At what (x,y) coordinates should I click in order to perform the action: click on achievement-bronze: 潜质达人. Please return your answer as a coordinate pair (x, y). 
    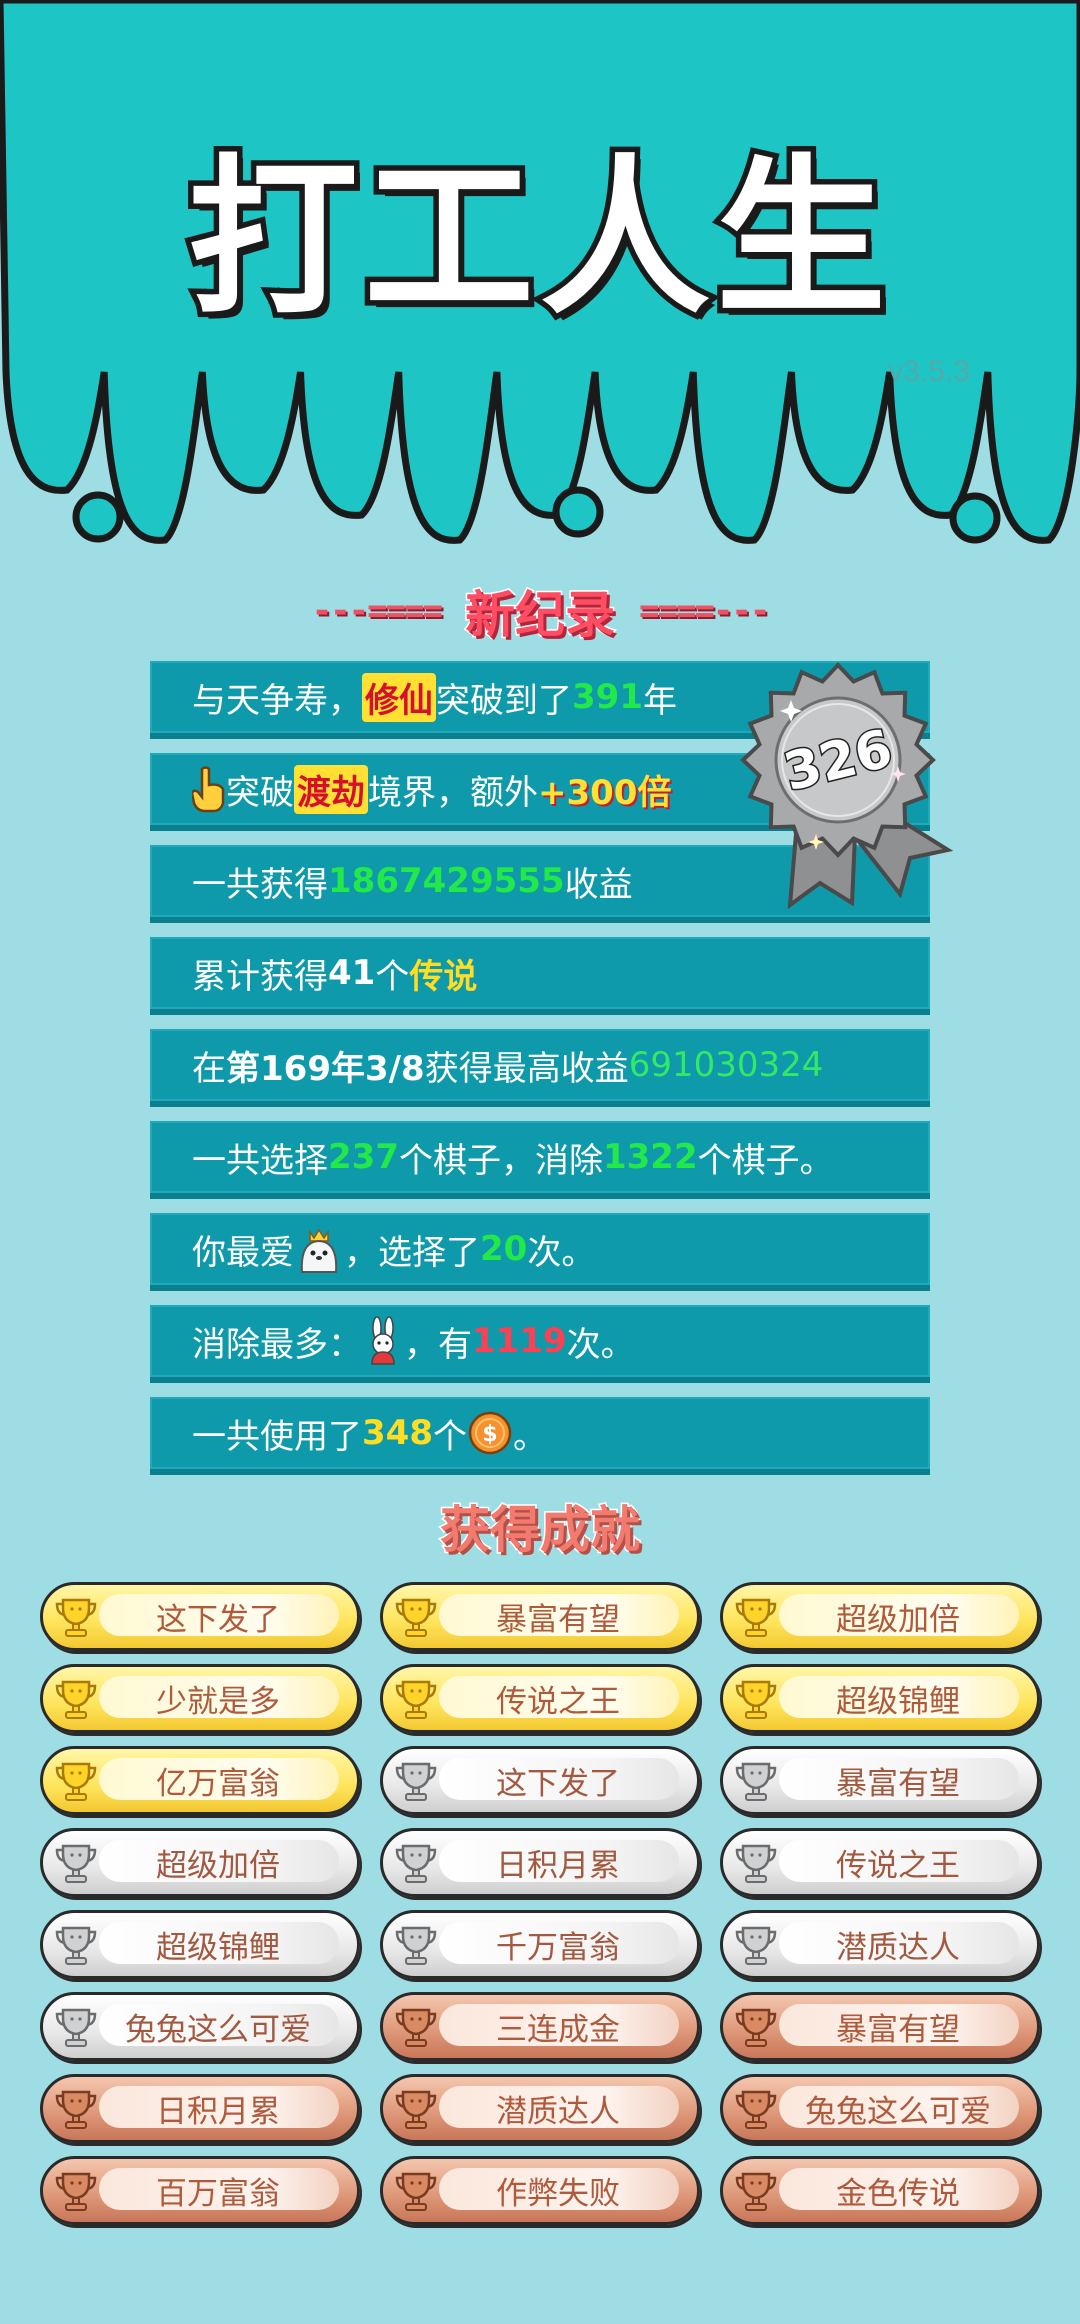
    Looking at the image, I should click on (540, 2108).